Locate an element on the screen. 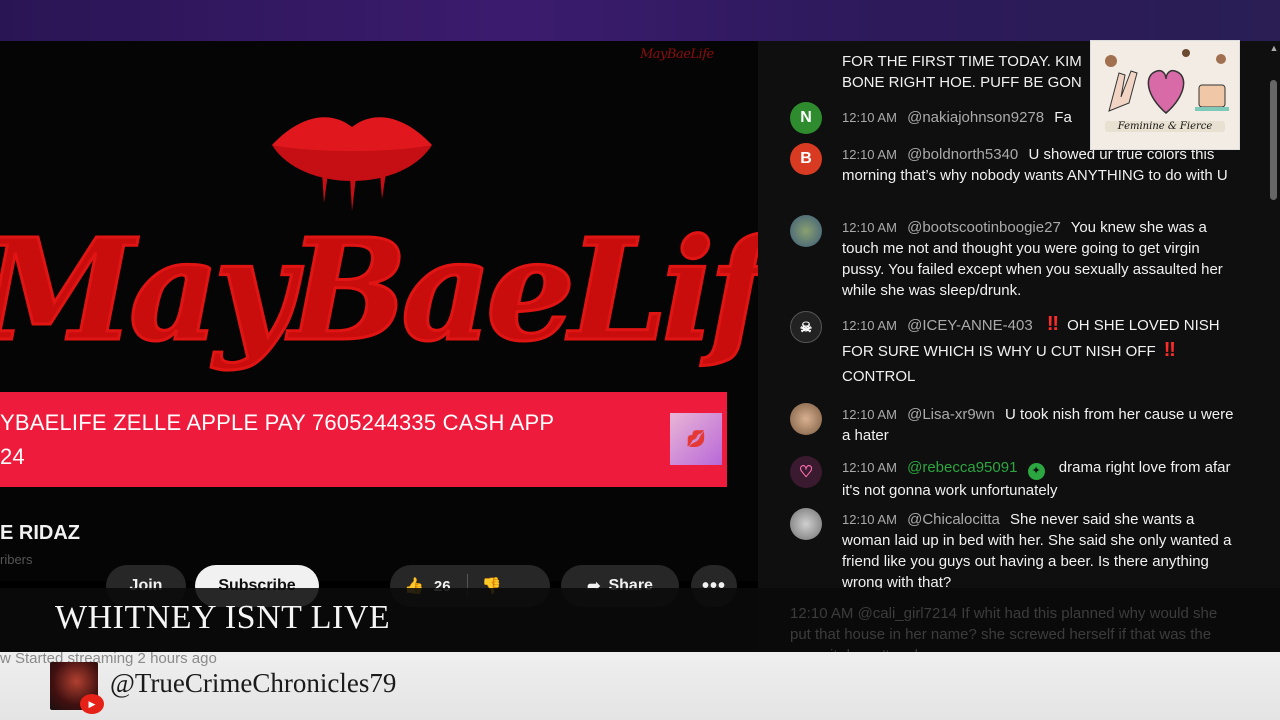  corner-watermark-logo: MayBaeLife is located at coordinates (677, 54).